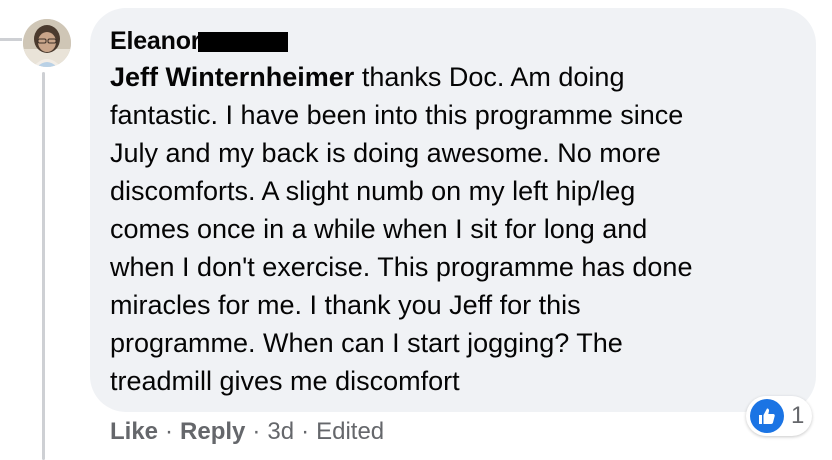 This screenshot has width=832, height=460. I want to click on comment-line-1: Jeff Winternheimer thanks Doc. Am doing, so click(455, 77).